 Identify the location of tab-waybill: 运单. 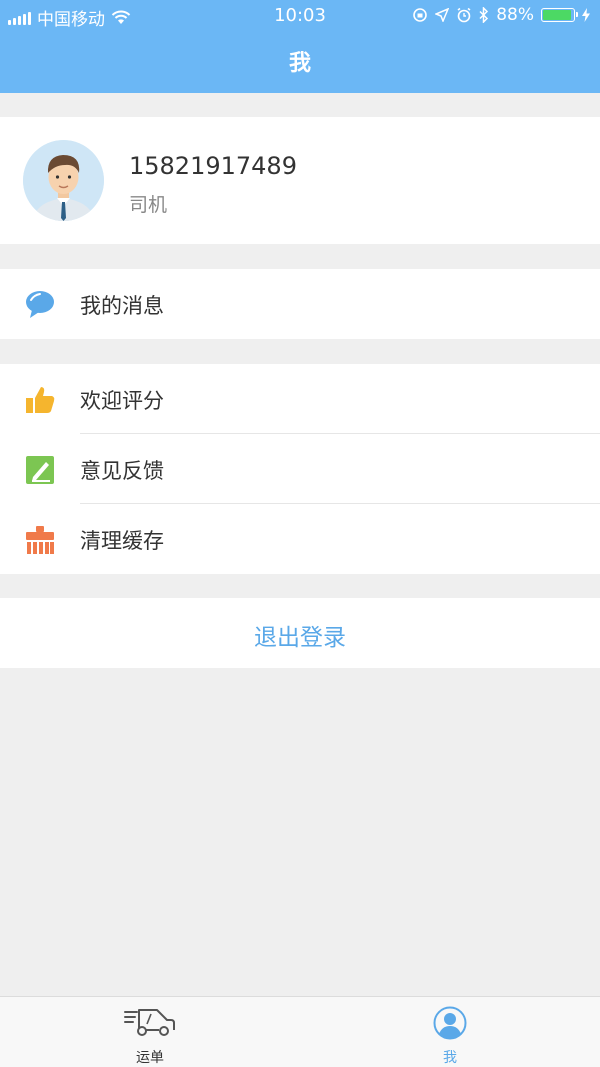
(150, 1032).